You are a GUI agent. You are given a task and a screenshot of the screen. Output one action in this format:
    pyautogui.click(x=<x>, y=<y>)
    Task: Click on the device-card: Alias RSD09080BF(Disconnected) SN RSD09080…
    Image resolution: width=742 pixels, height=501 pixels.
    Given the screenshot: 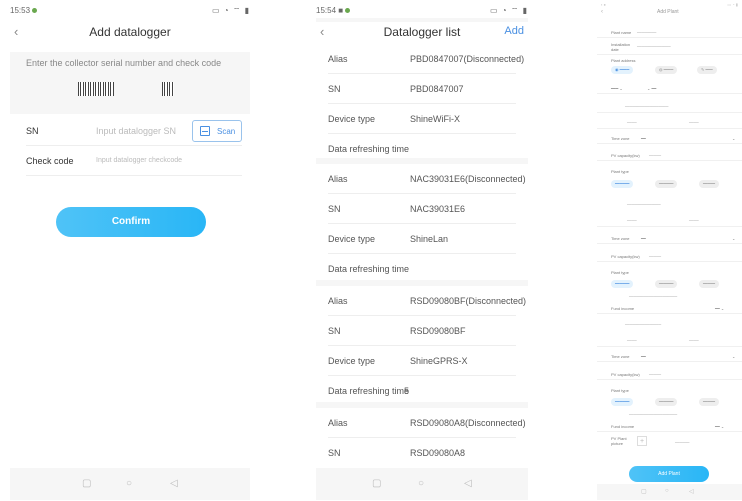 What is the action you would take?
    pyautogui.click(x=422, y=344)
    